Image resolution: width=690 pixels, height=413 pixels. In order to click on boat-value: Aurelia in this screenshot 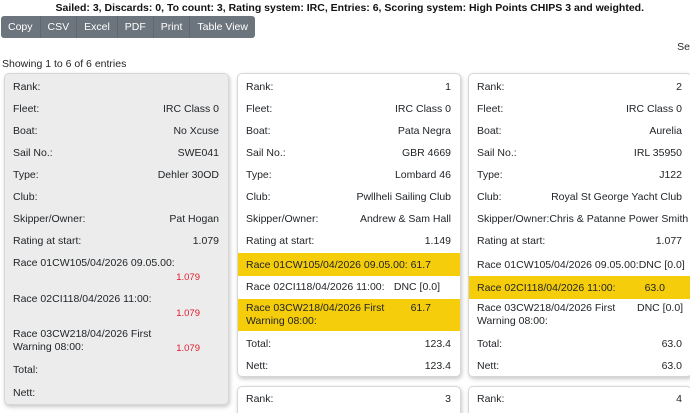, I will do `click(665, 131)`.